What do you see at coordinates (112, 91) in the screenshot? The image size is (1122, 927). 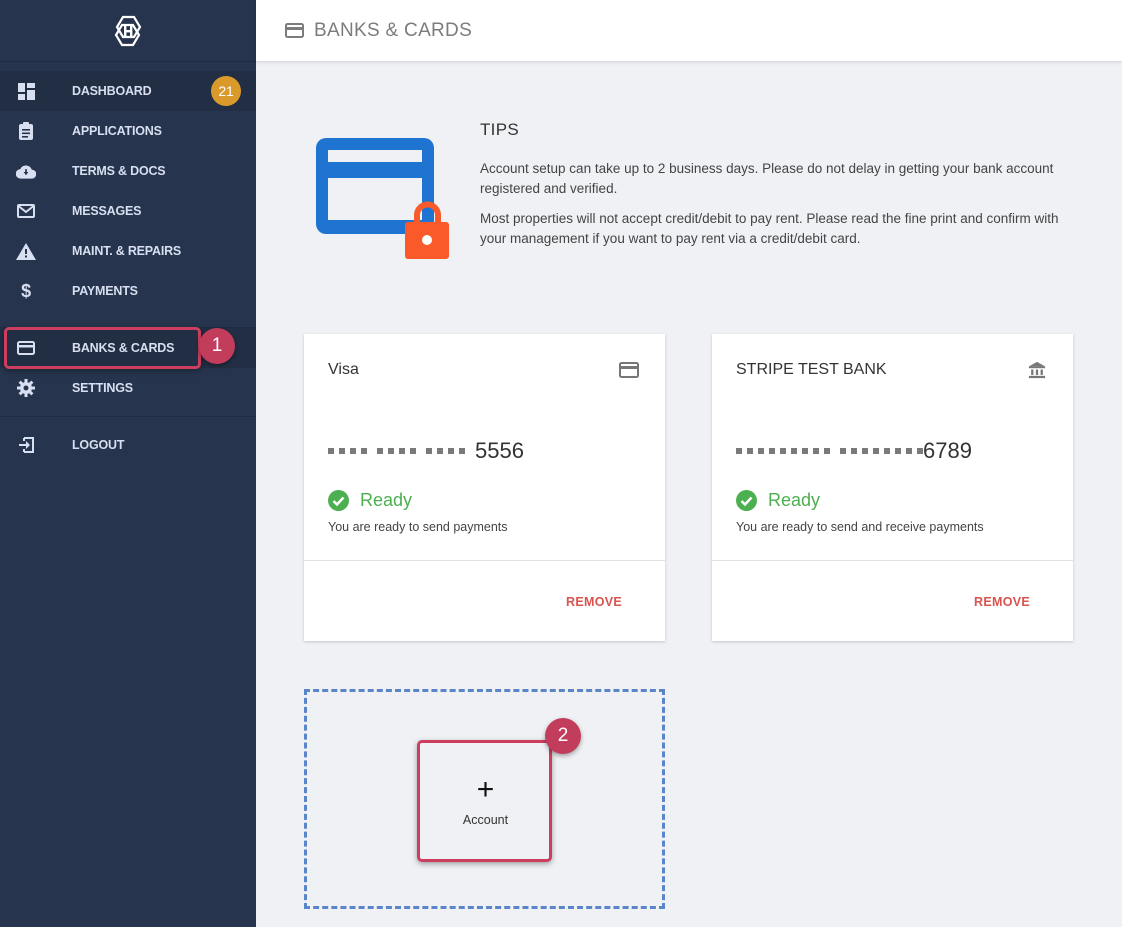 I see `sidebar-item-label: DASHBOARD` at bounding box center [112, 91].